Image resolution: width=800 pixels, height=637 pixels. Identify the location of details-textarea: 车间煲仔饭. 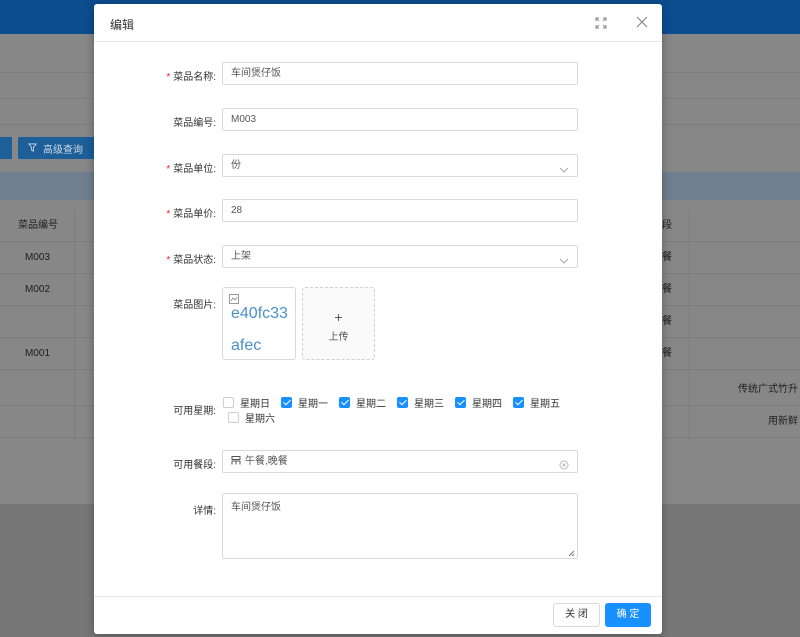
(400, 526).